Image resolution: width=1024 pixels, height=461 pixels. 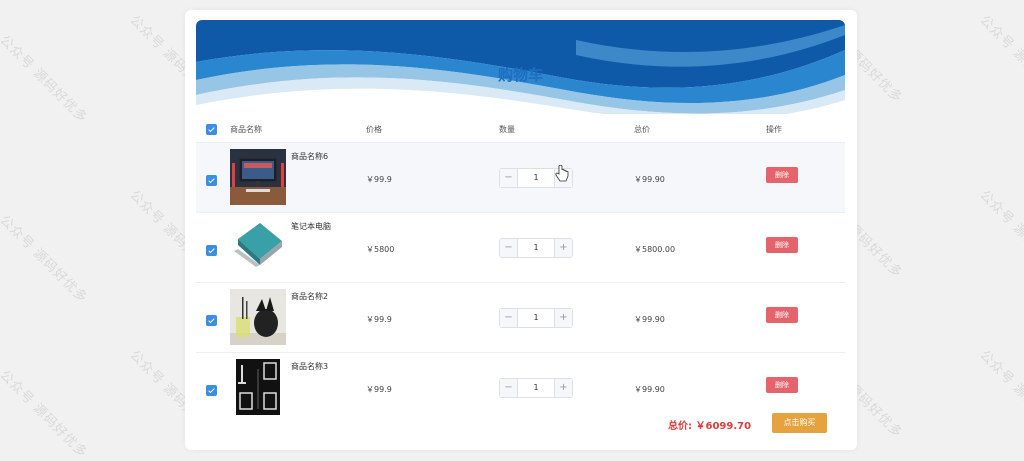 I want to click on table-row: 商品名称6 ￥99.9 − 1 + ￥99.90 删除, so click(x=520, y=177).